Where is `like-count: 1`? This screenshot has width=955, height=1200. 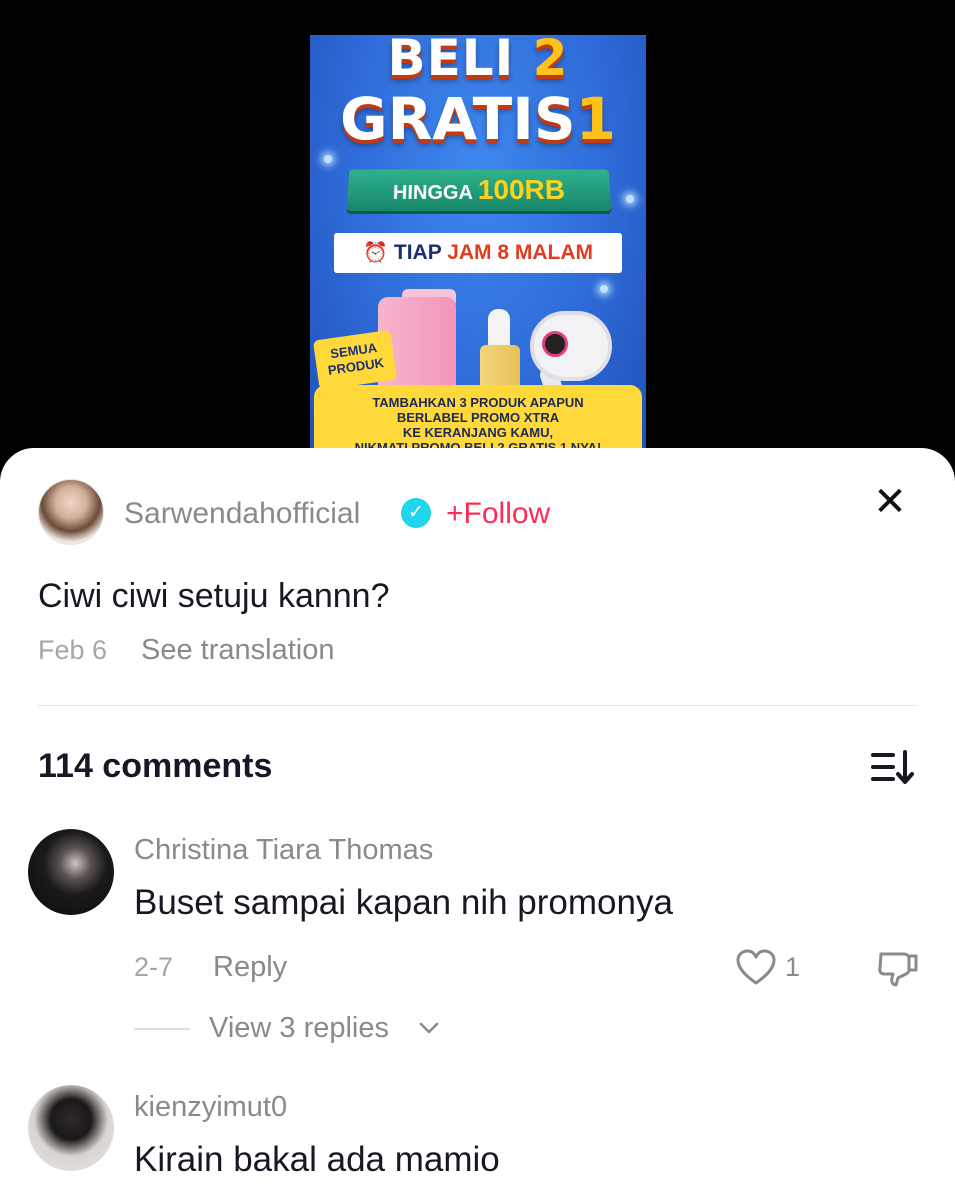 like-count: 1 is located at coordinates (792, 967).